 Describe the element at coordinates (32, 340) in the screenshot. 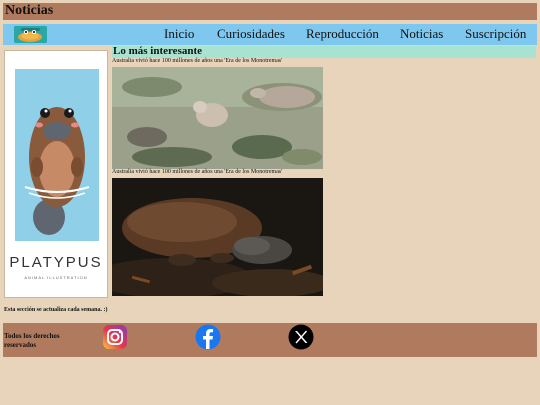

I see `copyright-text: Todos los derechos reservados` at that location.